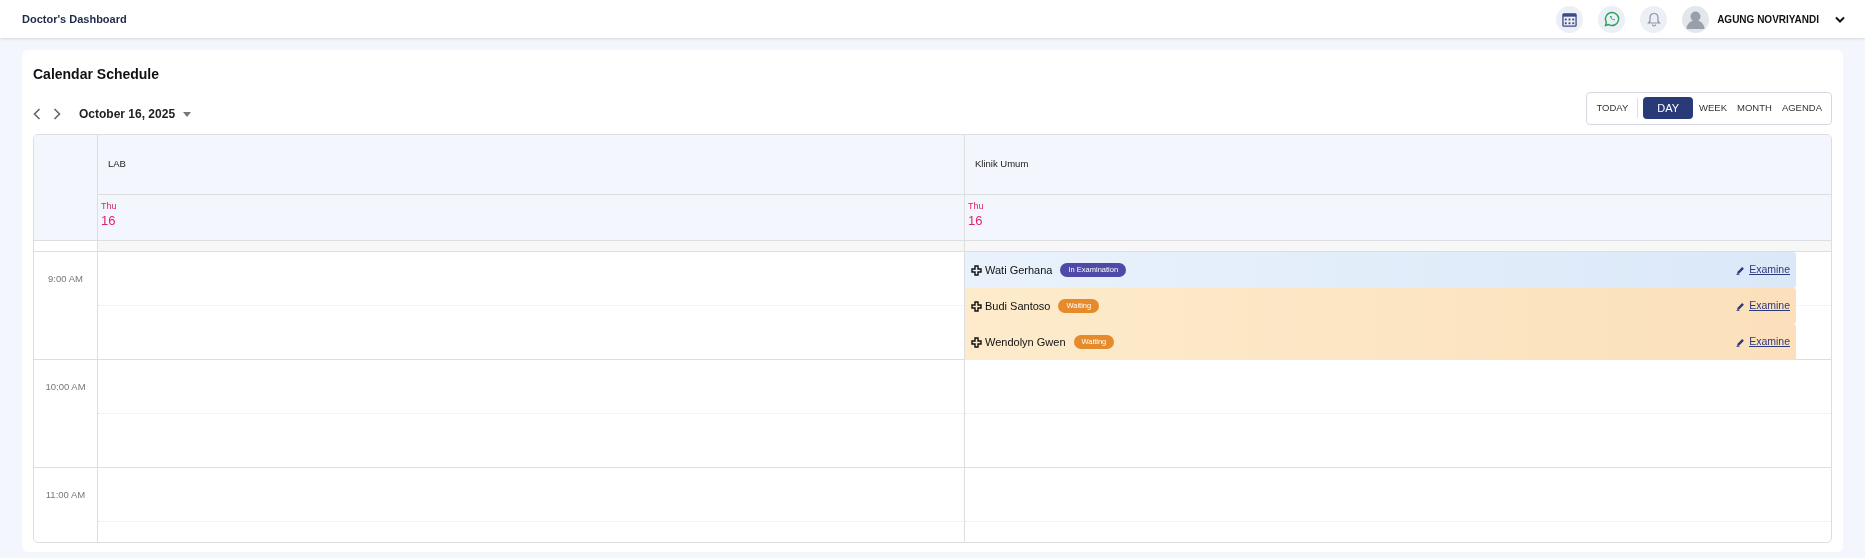 This screenshot has height=558, width=1865. I want to click on patient-name: Wati Gerhana, so click(1019, 270).